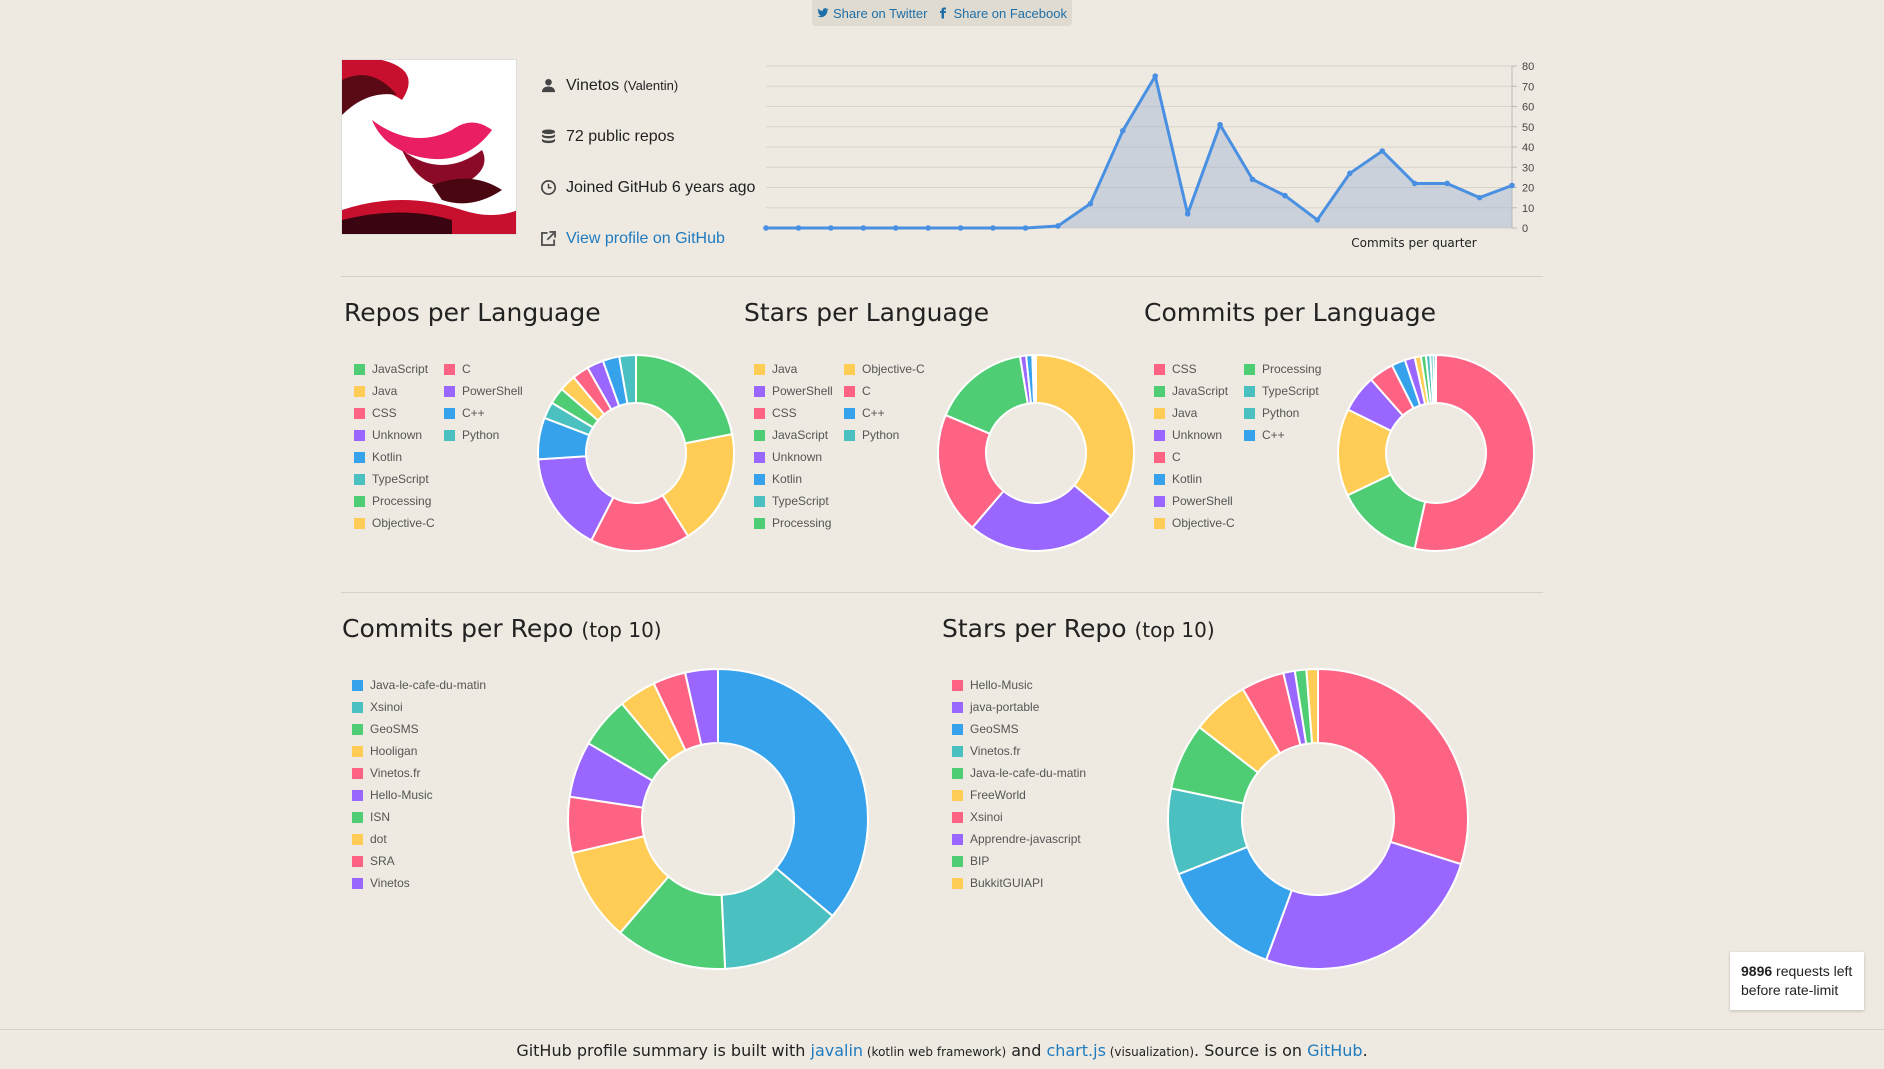 The image size is (1884, 1069). I want to click on share-twitter-link: Share on Twitter, so click(872, 13).